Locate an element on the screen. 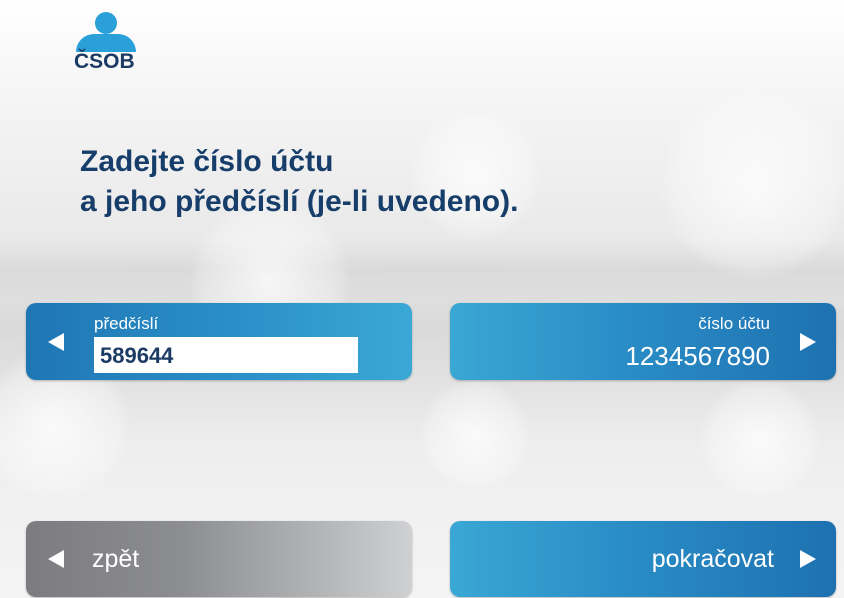  account-label: číslo účtu is located at coordinates (734, 323).